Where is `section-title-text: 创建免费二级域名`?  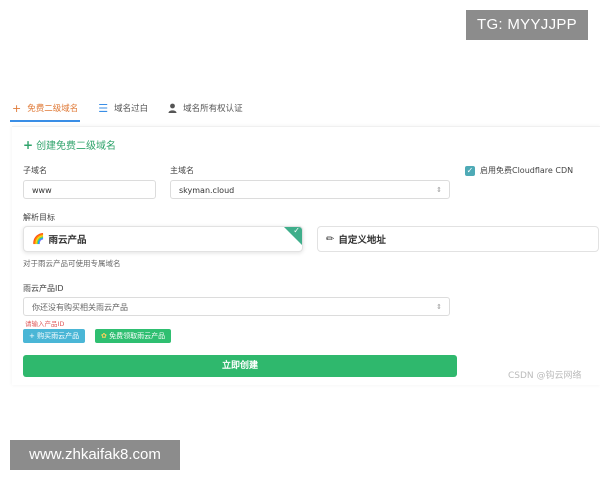 section-title-text: 创建免费二级域名 is located at coordinates (76, 146).